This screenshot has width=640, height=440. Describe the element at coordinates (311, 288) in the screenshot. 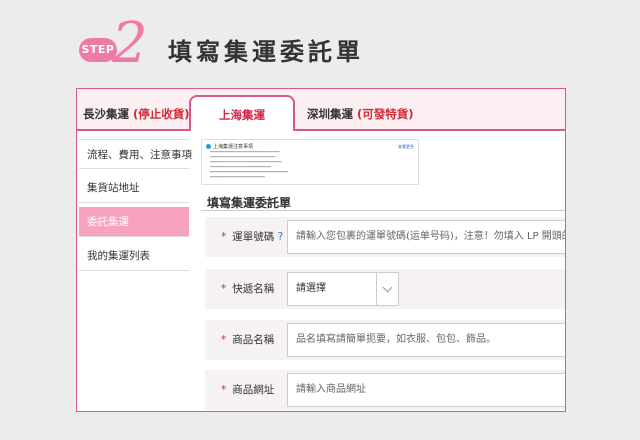

I see `courier-selected-value: 請選擇` at that location.